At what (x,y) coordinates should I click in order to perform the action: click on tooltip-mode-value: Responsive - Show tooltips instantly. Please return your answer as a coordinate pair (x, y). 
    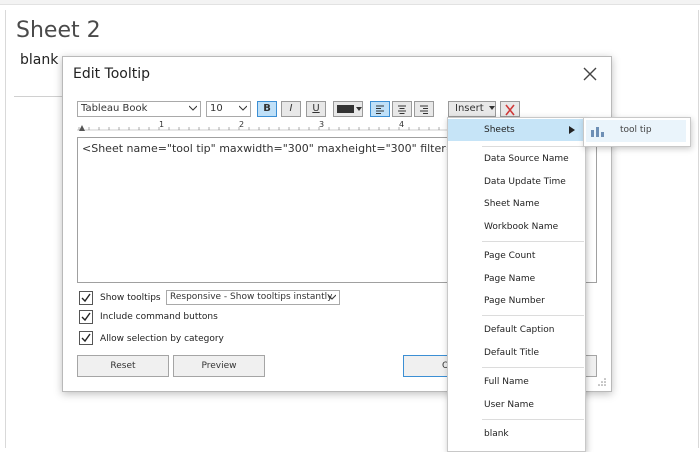
    Looking at the image, I should click on (251, 297).